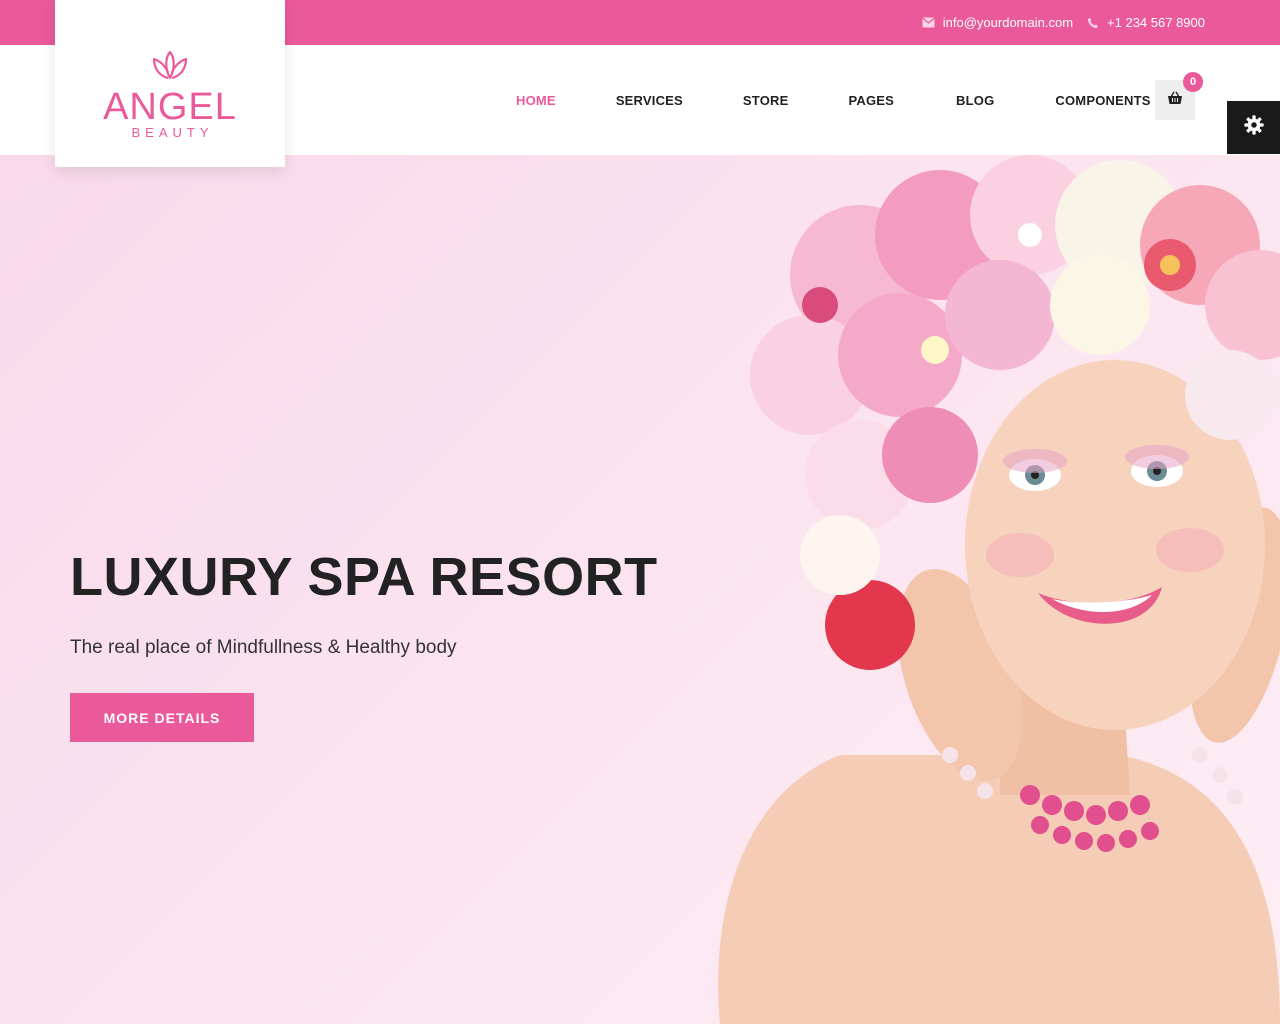  What do you see at coordinates (766, 100) in the screenshot?
I see `nav-store: STORE` at bounding box center [766, 100].